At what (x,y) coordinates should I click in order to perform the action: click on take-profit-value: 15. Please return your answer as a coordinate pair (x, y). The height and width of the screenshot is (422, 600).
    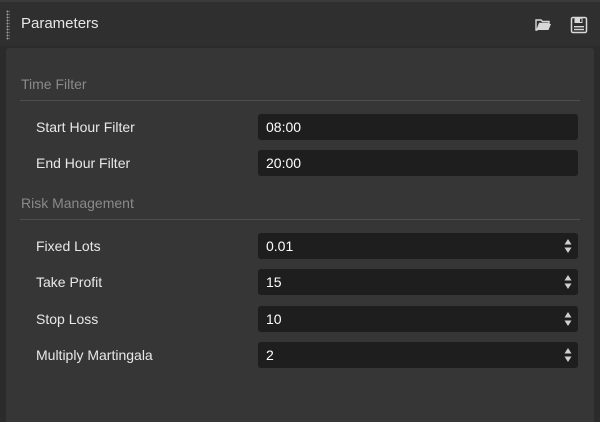
    Looking at the image, I should click on (274, 282).